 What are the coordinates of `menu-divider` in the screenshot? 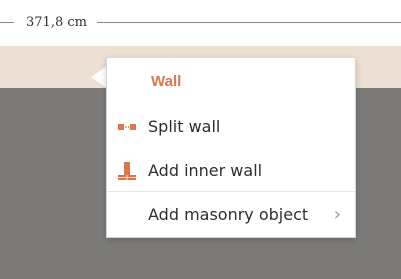 It's located at (231, 191).